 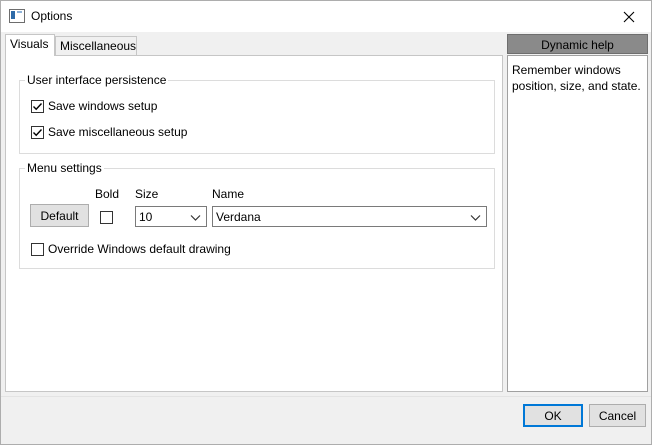 I want to click on close-icon, so click(x=629, y=16).